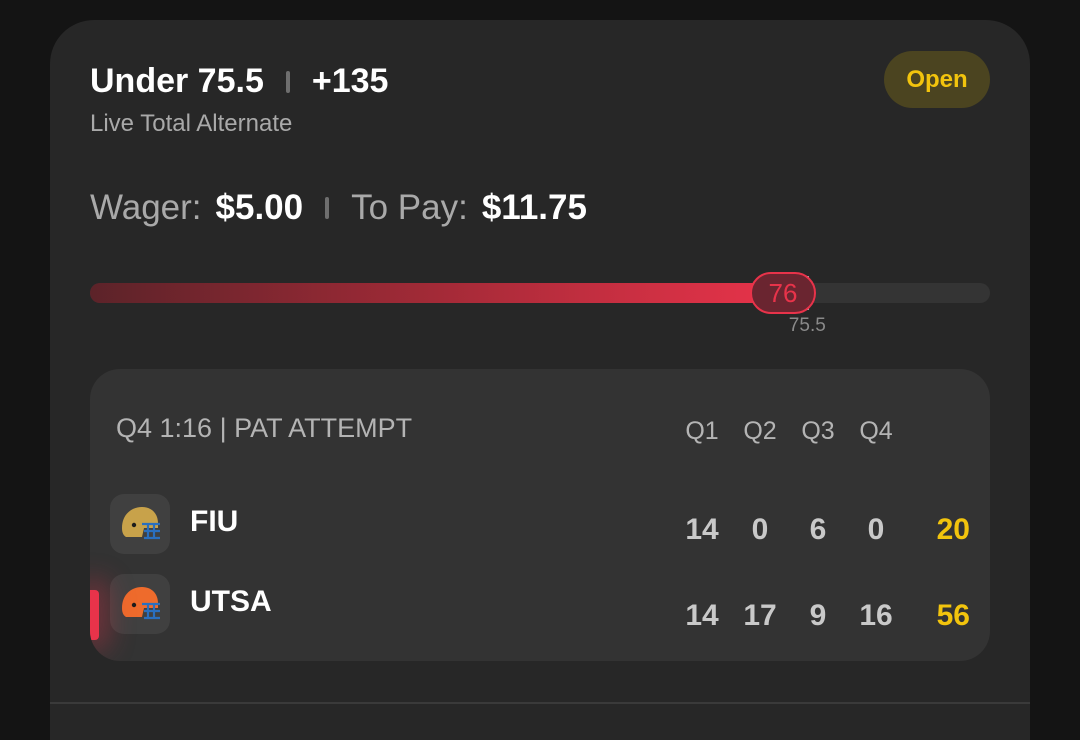 The width and height of the screenshot is (1080, 740). Describe the element at coordinates (534, 207) in the screenshot. I see `to-pay-value: $11.75` at that location.